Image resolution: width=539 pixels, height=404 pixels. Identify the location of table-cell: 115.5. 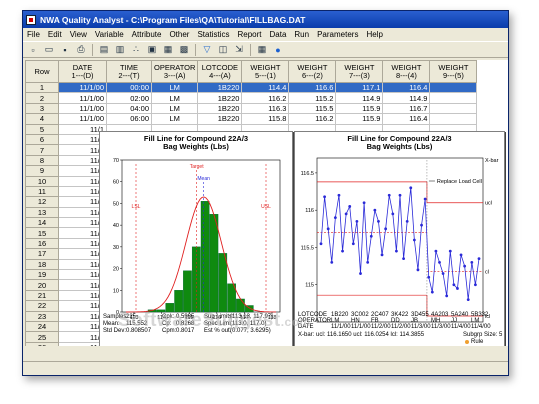
(312, 108).